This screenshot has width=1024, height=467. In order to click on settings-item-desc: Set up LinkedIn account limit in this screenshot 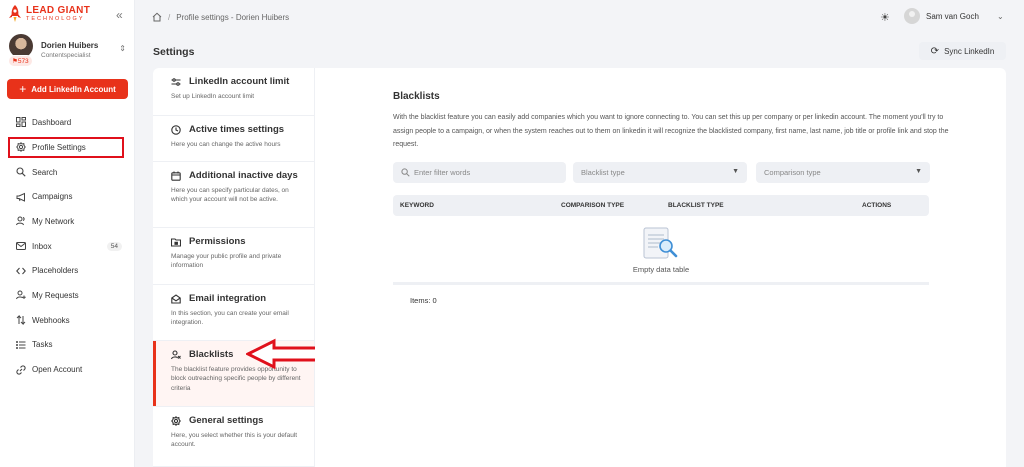, I will do `click(213, 96)`.